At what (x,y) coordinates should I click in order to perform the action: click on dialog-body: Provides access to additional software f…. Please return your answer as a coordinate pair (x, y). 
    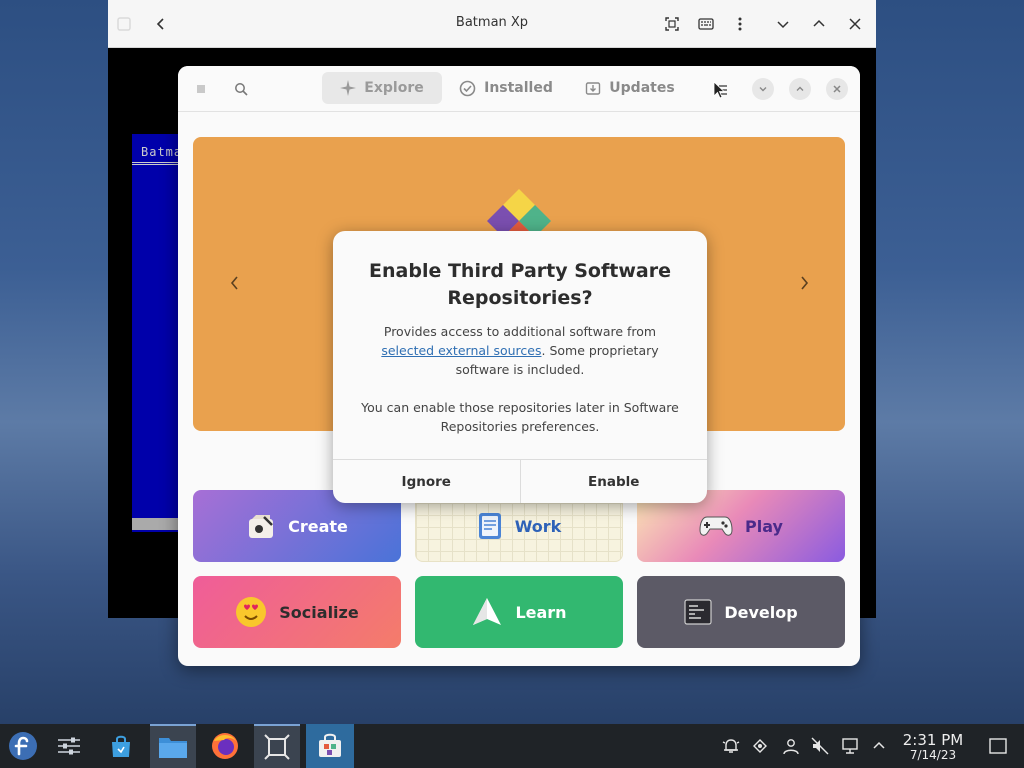
    Looking at the image, I should click on (520, 350).